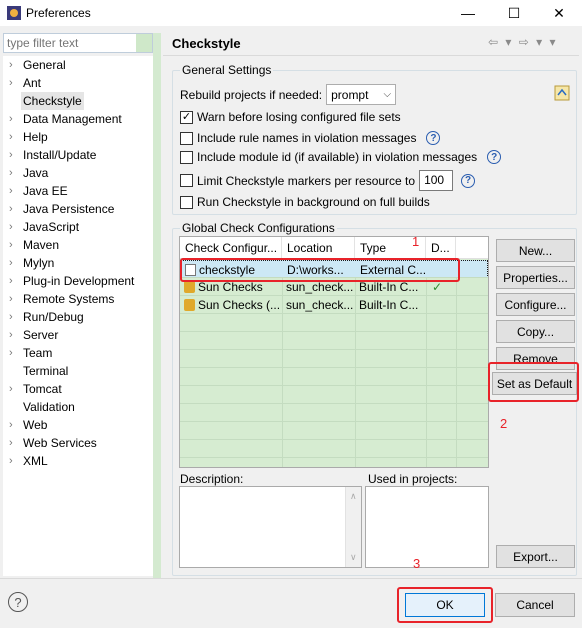  What do you see at coordinates (78, 65) in the screenshot?
I see `tree-item: › General` at bounding box center [78, 65].